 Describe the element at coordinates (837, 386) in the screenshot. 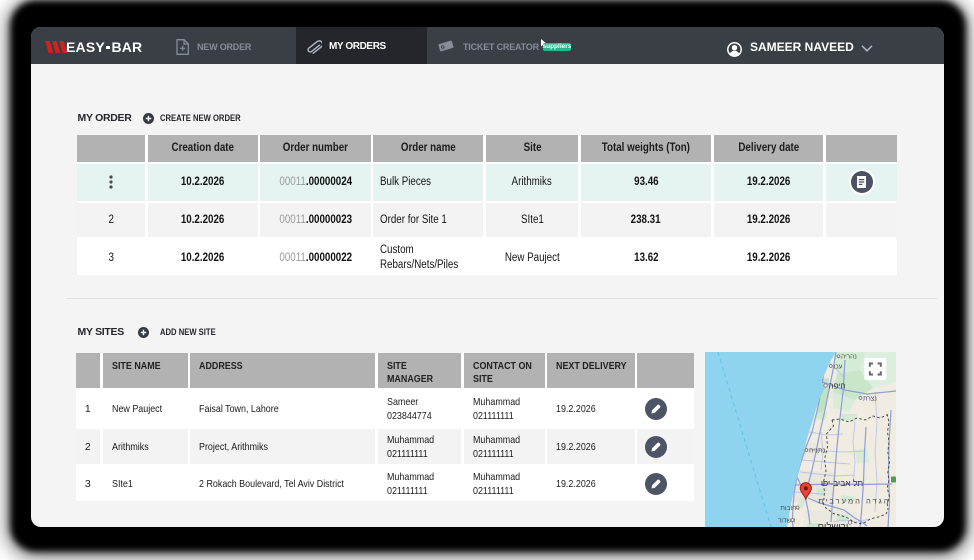

I see `svg-text: חיפה` at that location.